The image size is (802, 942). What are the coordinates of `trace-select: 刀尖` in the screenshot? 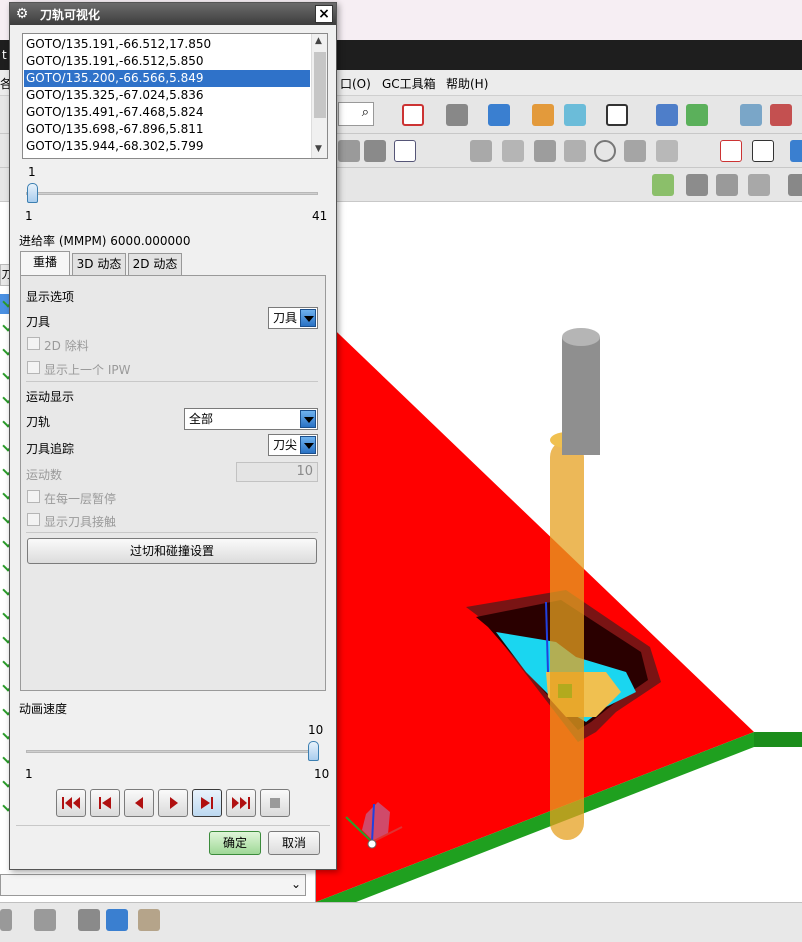 It's located at (293, 445).